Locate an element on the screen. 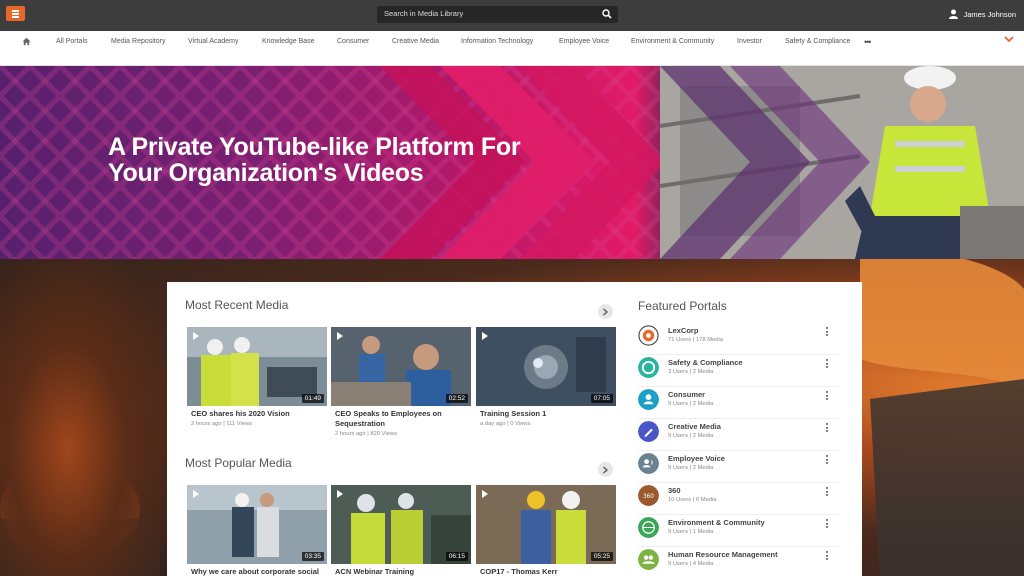  media-thumbnail-4: 03:35 is located at coordinates (257, 524).